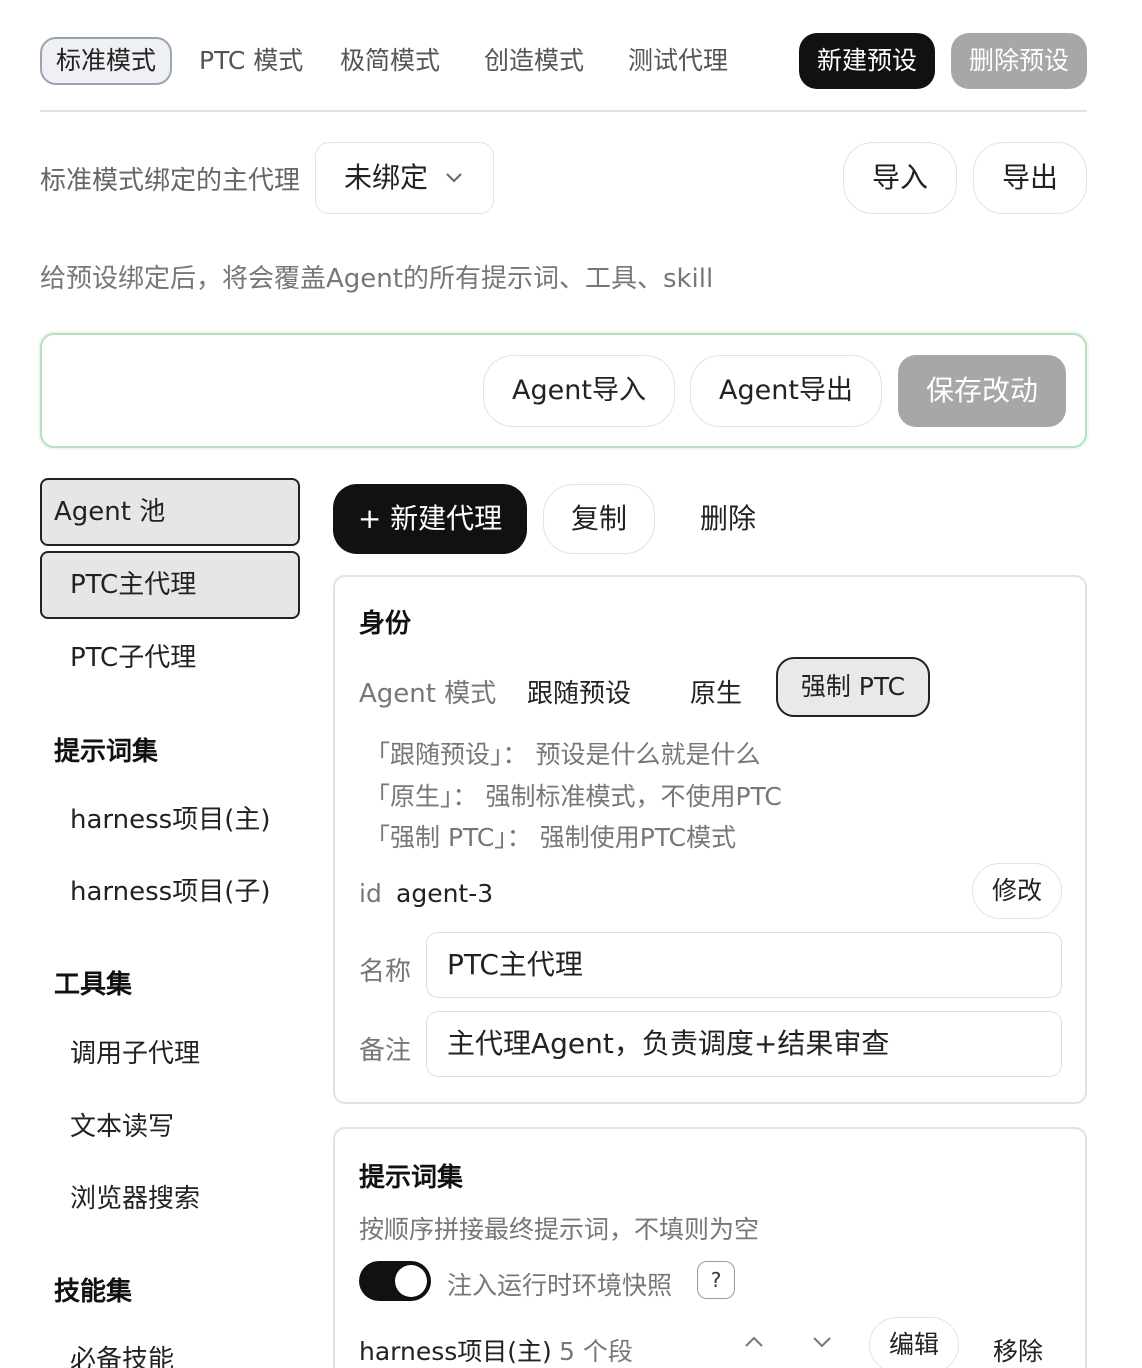 The width and height of the screenshot is (1142, 1368). What do you see at coordinates (754, 1344) in the screenshot?
I see `chevron-up-icon` at bounding box center [754, 1344].